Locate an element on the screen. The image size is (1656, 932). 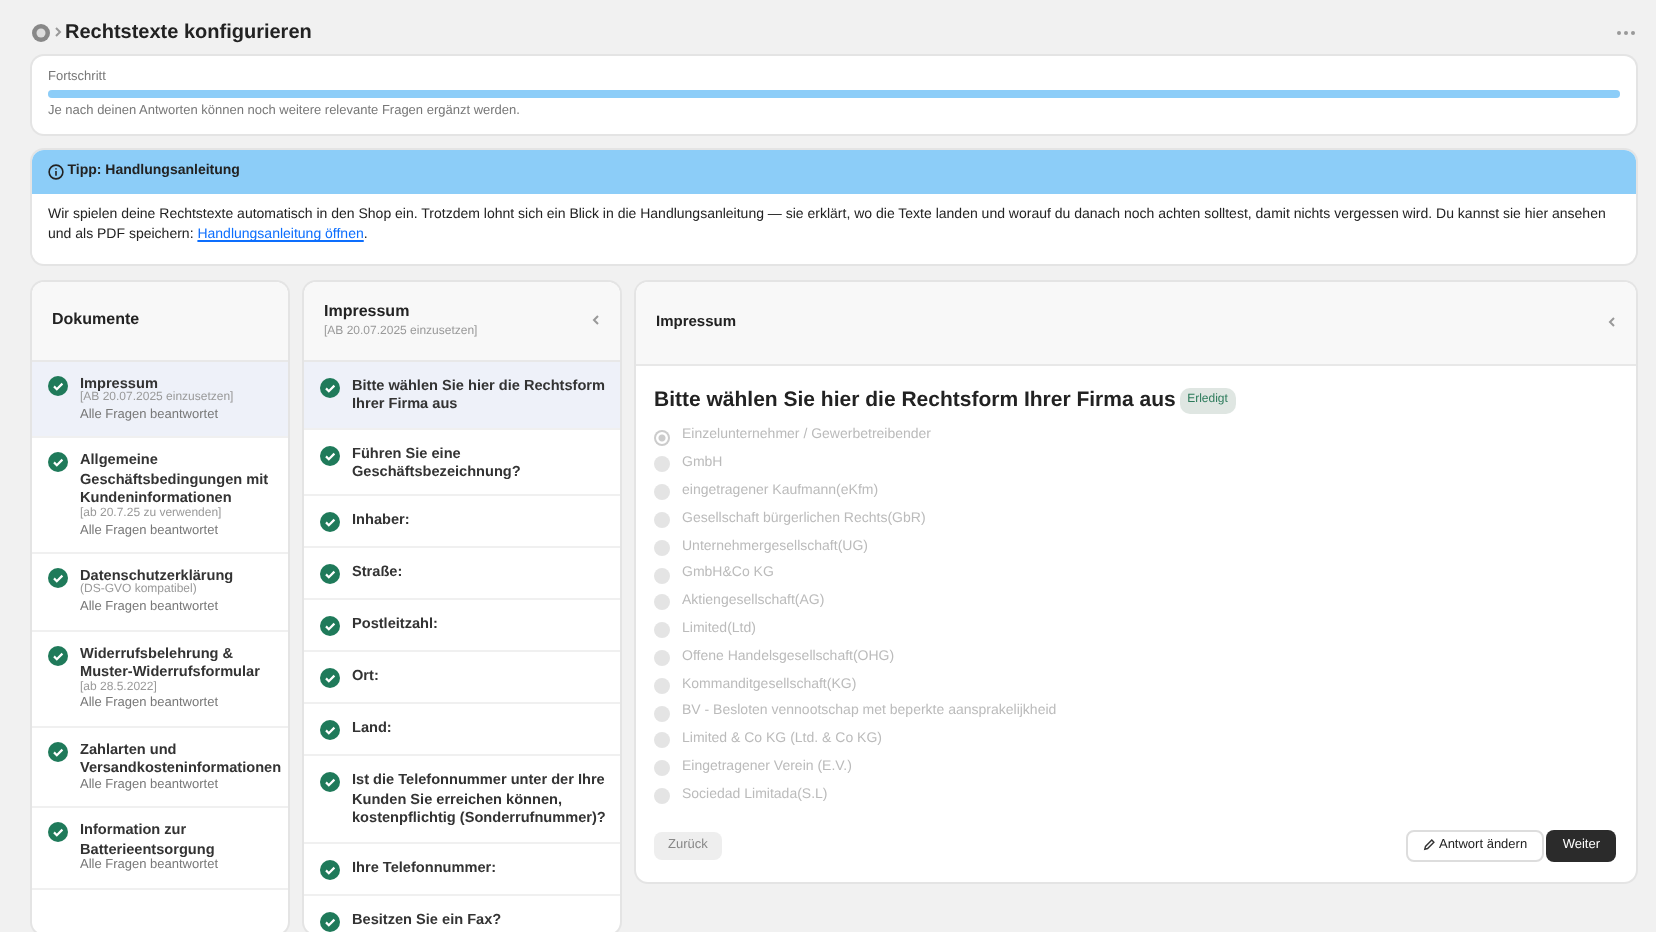
info-icon is located at coordinates (56, 172).